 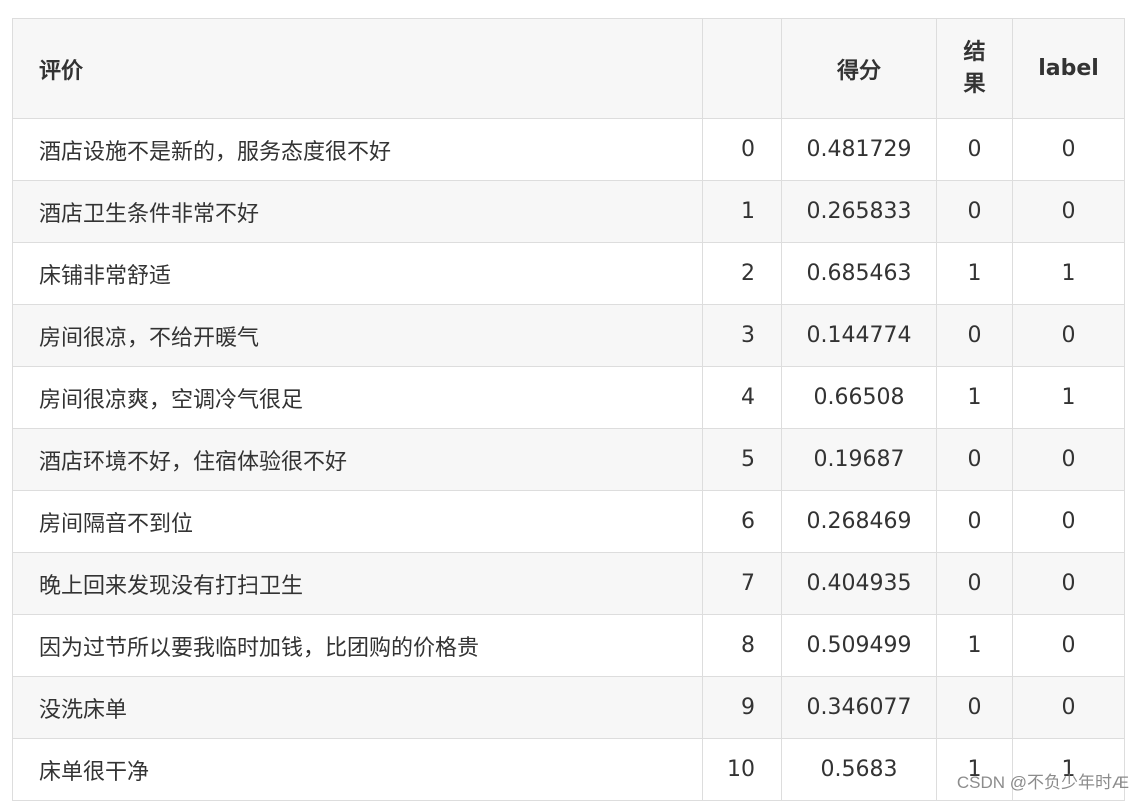 I want to click on table-row: 床铺非常舒适 2 0.685463 1 1, so click(x=568, y=273).